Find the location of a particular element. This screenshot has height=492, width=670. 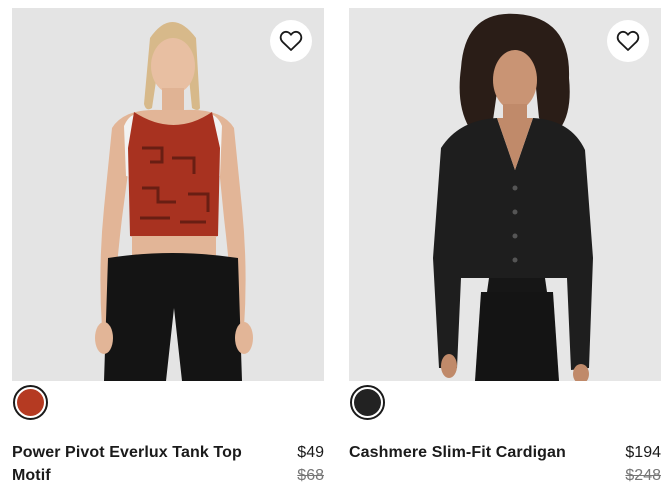

original-price: $248 is located at coordinates (643, 475).